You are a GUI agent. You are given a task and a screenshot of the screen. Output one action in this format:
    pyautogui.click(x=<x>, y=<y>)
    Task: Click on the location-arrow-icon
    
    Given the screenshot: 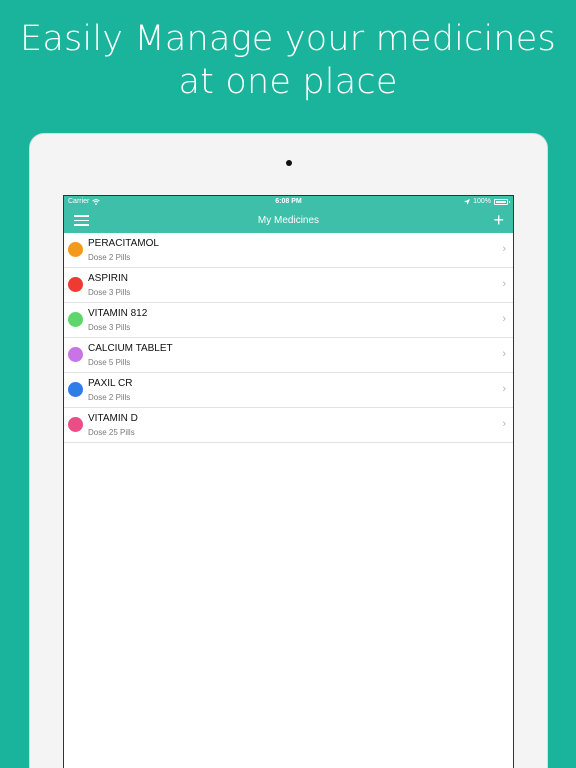 What is the action you would take?
    pyautogui.click(x=467, y=201)
    